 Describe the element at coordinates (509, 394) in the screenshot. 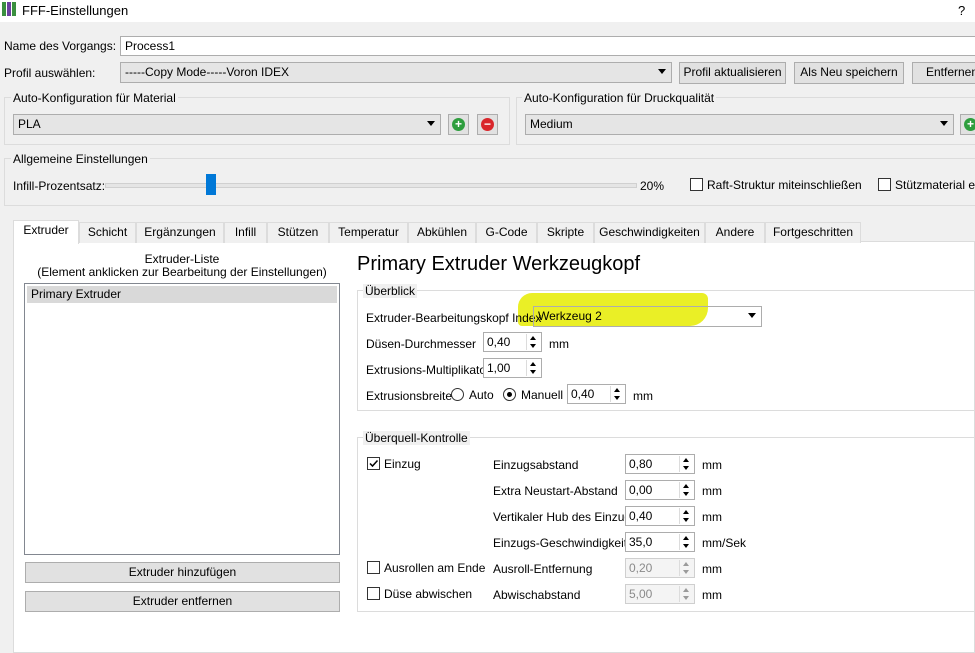

I see `width-manual-radio` at that location.